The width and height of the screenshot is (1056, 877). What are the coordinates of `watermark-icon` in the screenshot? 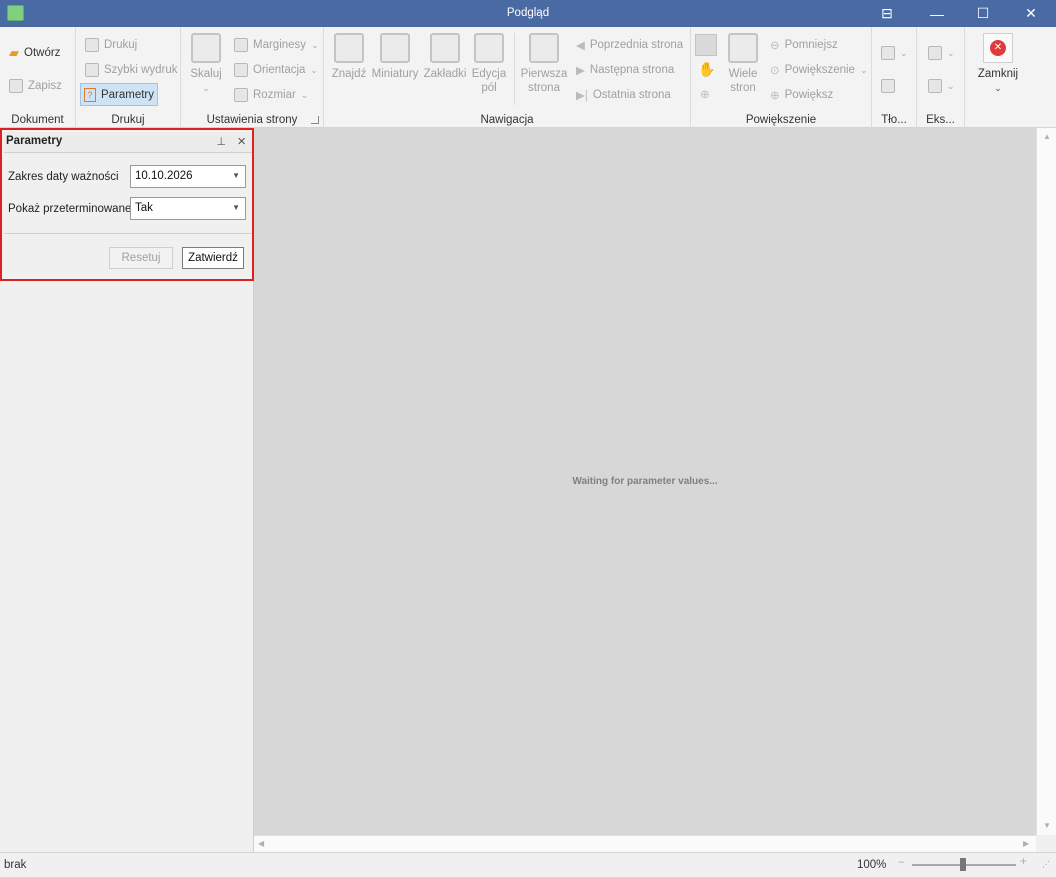 It's located at (888, 86).